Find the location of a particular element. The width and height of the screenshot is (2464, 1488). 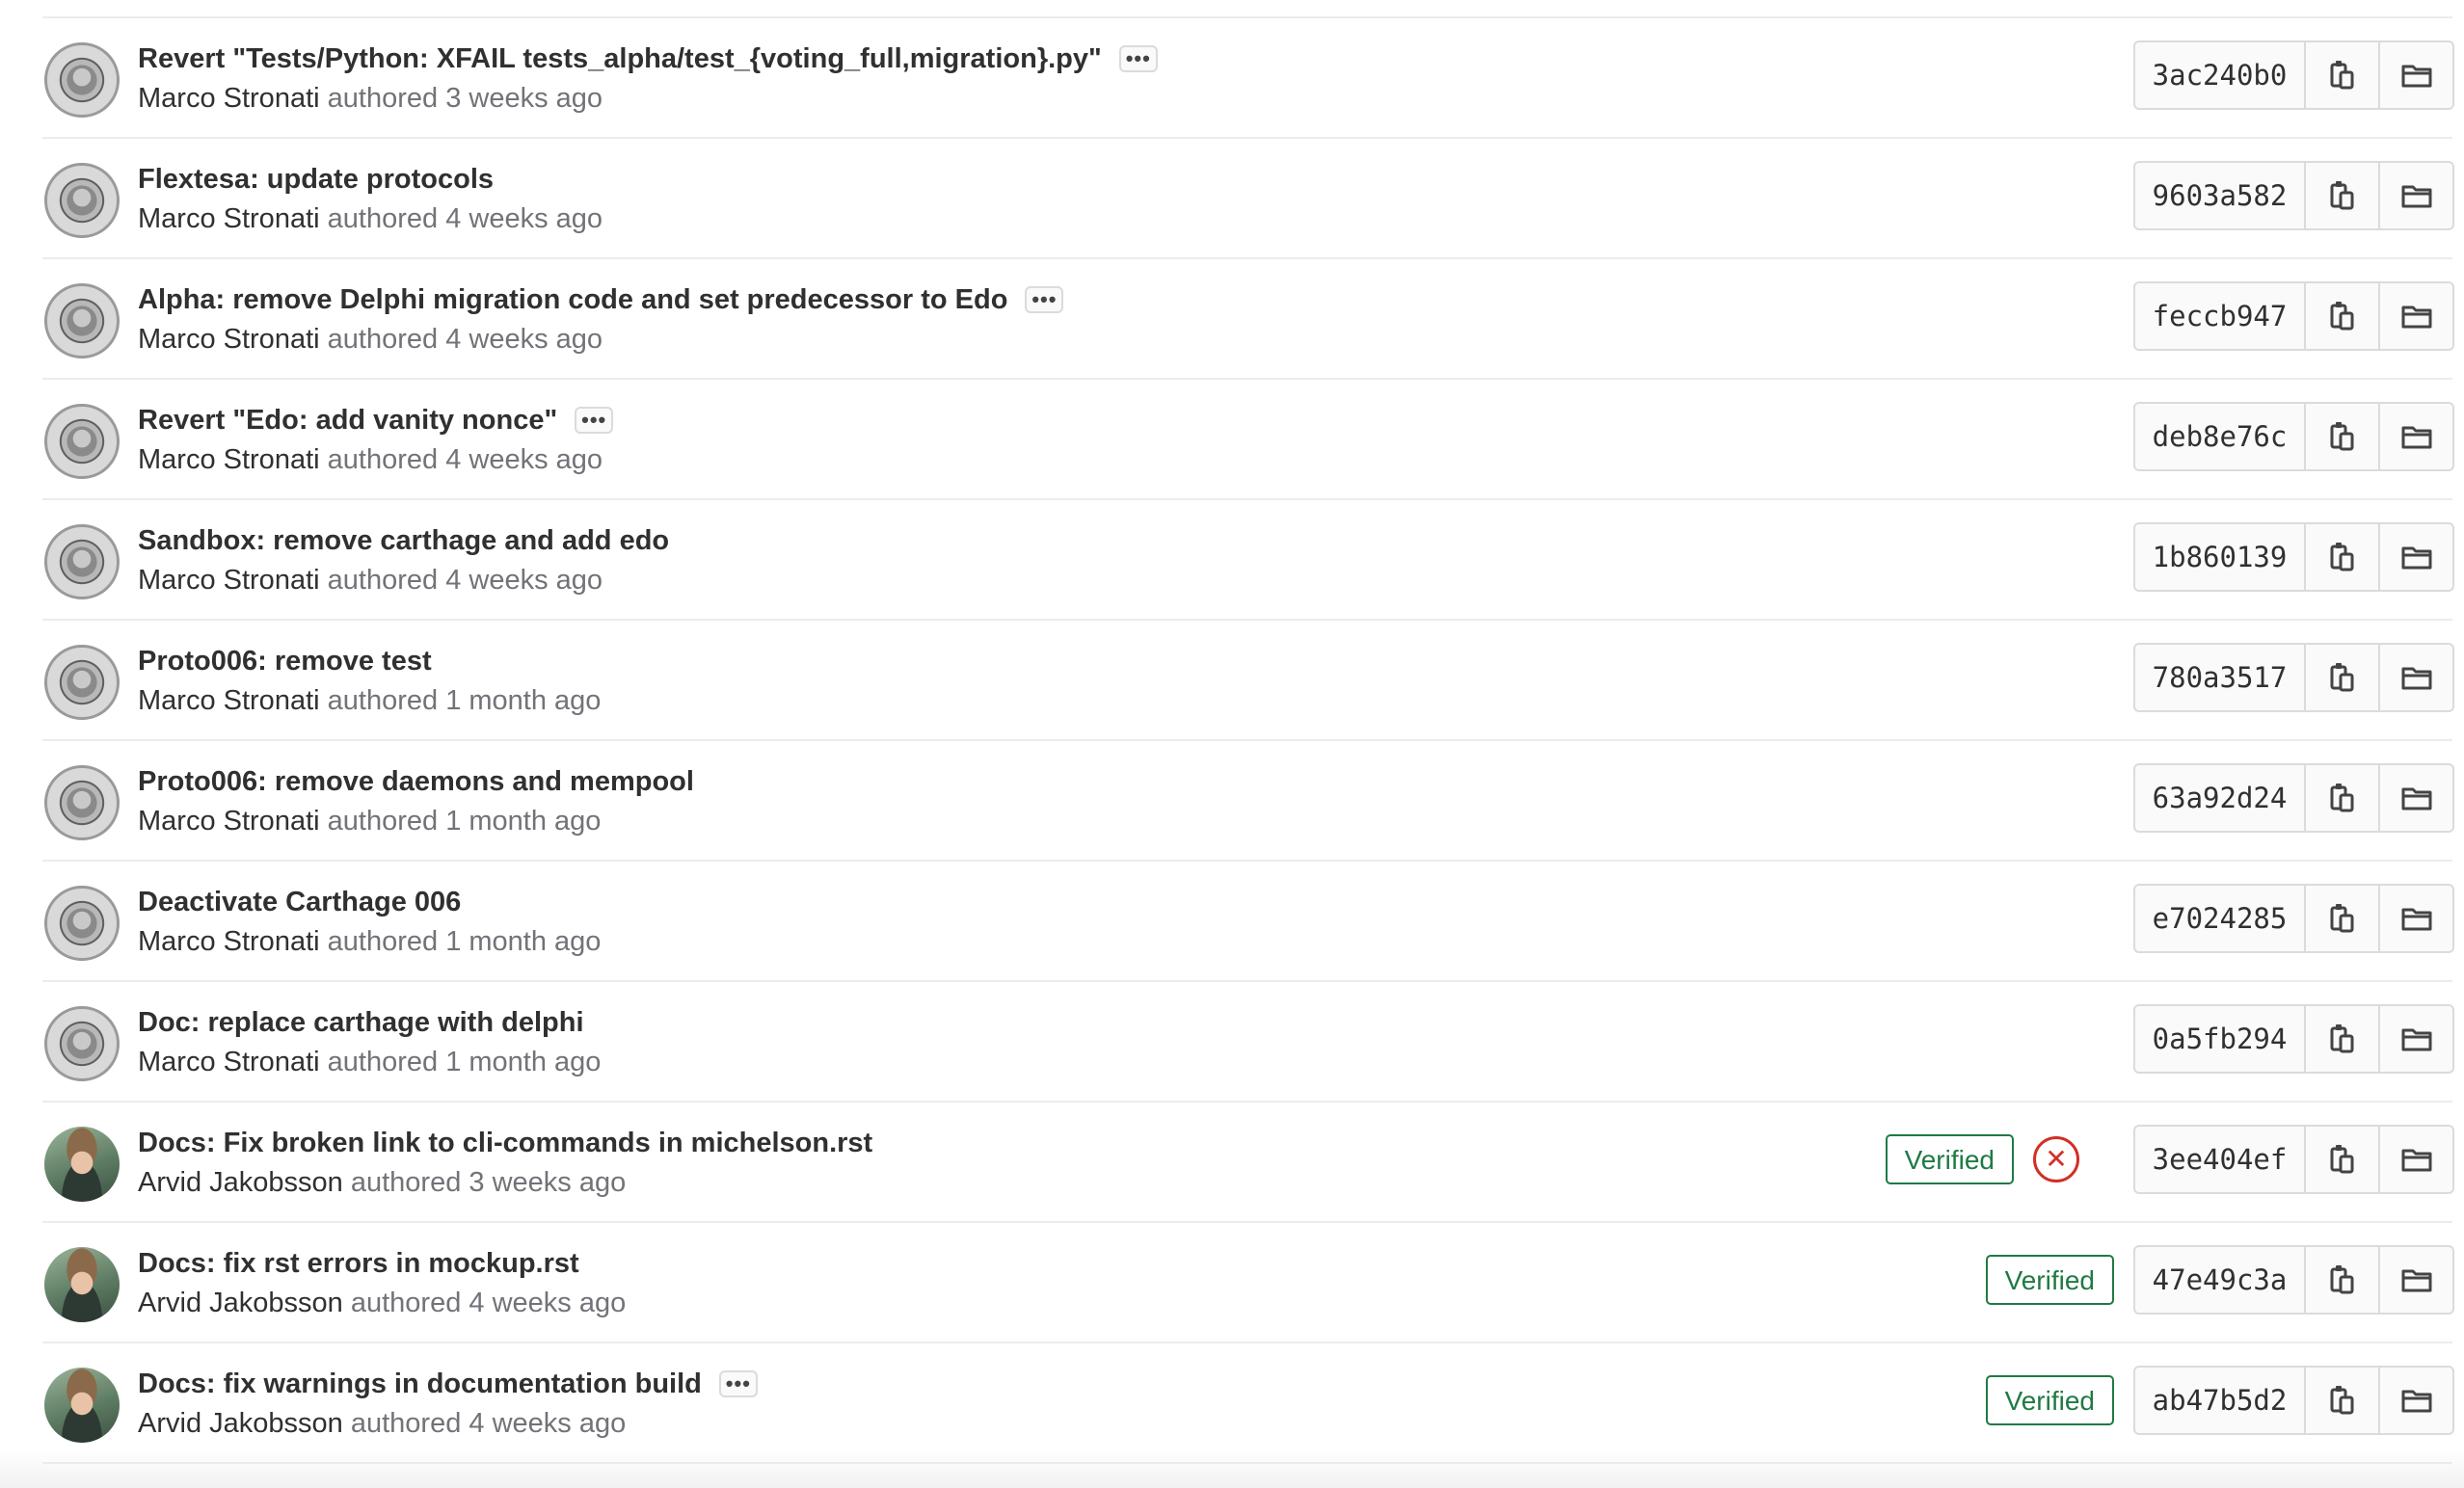

commit-title: Proto006: remove daemons and mempool is located at coordinates (416, 781).